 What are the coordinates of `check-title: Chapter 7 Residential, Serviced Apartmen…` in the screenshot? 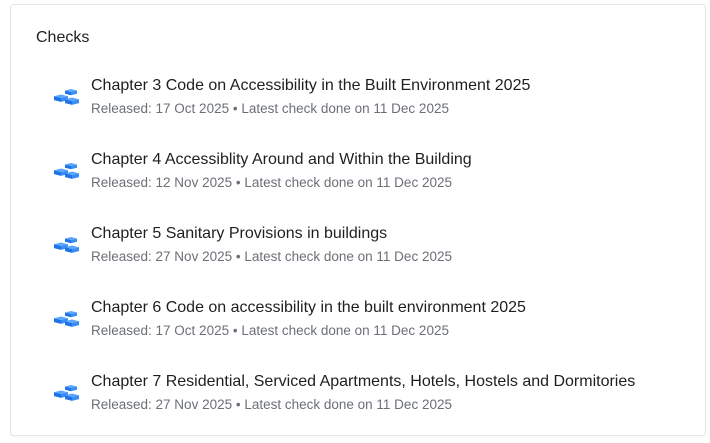 It's located at (363, 381).